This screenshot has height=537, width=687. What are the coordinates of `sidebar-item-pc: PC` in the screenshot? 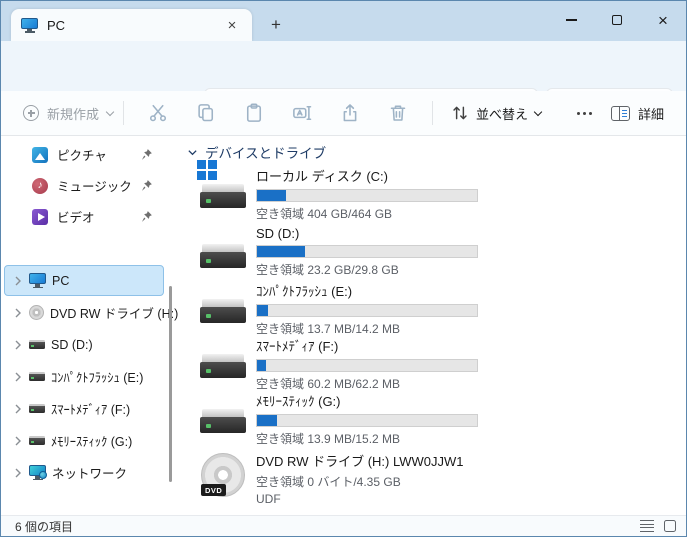 It's located at (84, 280).